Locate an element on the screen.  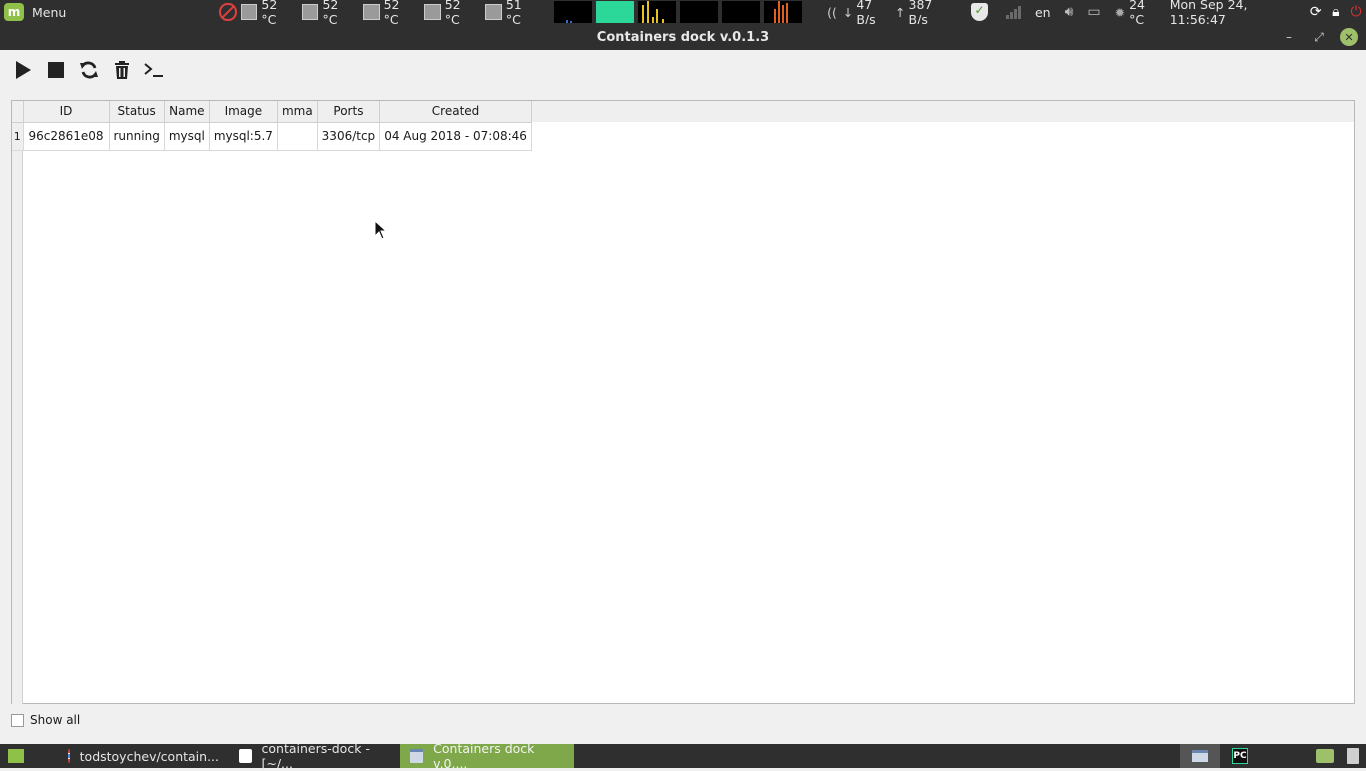
column-header-id: ID is located at coordinates (66, 112).